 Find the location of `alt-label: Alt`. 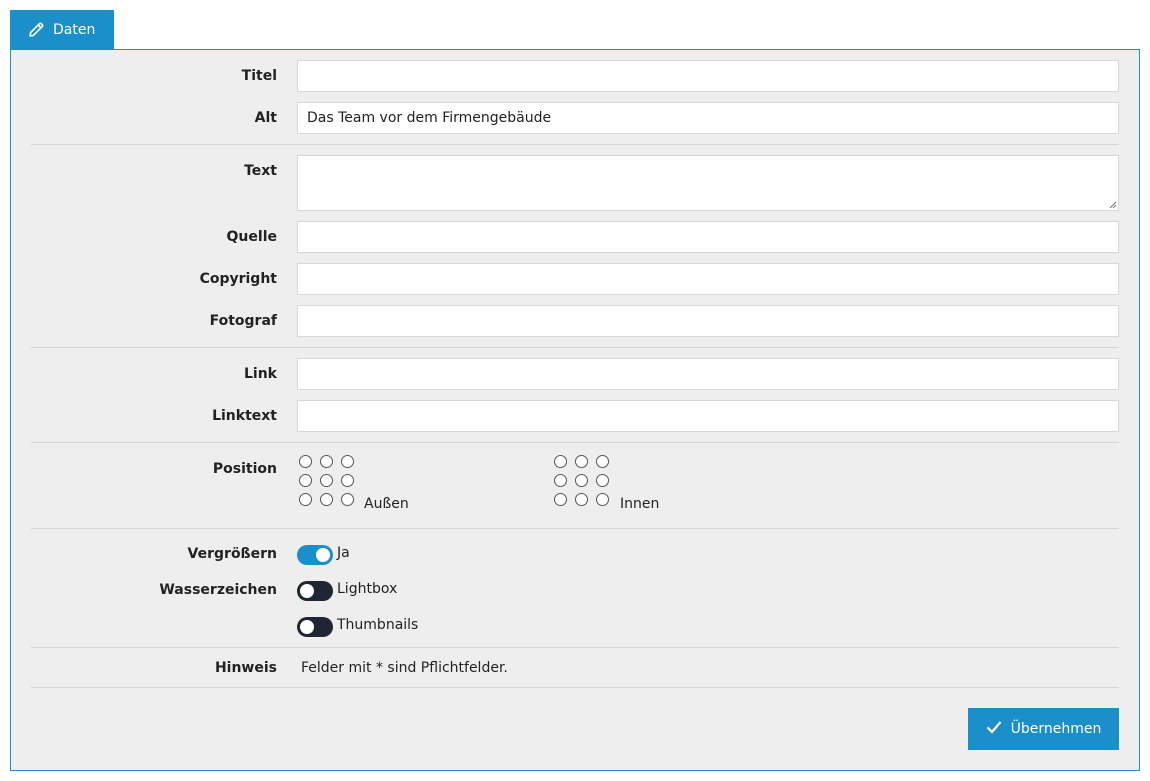

alt-label: Alt is located at coordinates (265, 118).